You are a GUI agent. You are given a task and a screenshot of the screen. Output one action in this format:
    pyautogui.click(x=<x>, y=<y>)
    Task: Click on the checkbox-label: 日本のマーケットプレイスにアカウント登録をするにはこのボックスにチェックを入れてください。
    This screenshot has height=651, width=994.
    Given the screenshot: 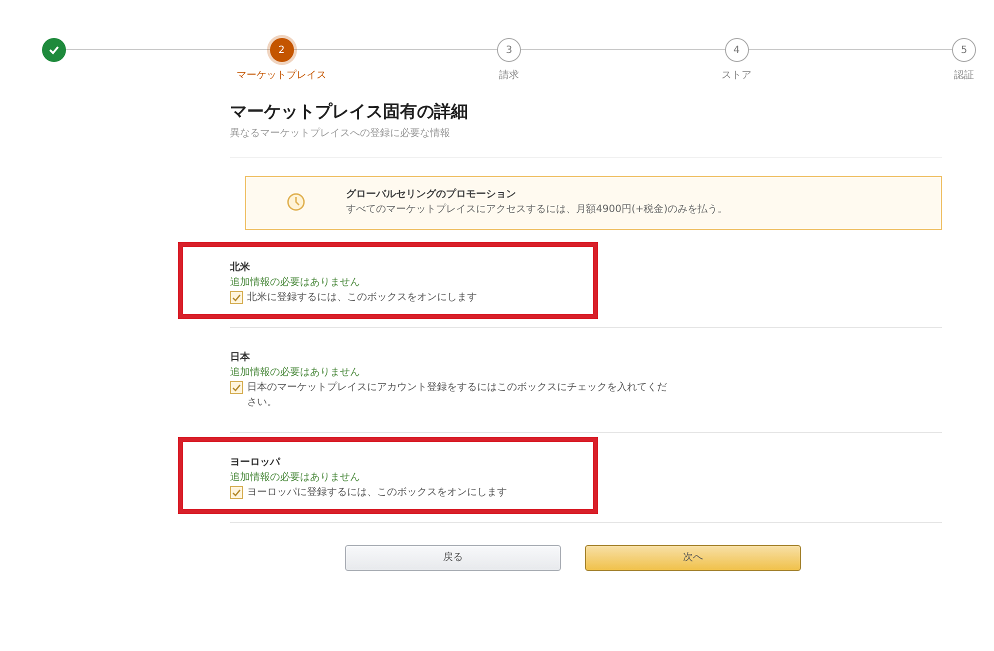 What is the action you would take?
    pyautogui.click(x=457, y=395)
    